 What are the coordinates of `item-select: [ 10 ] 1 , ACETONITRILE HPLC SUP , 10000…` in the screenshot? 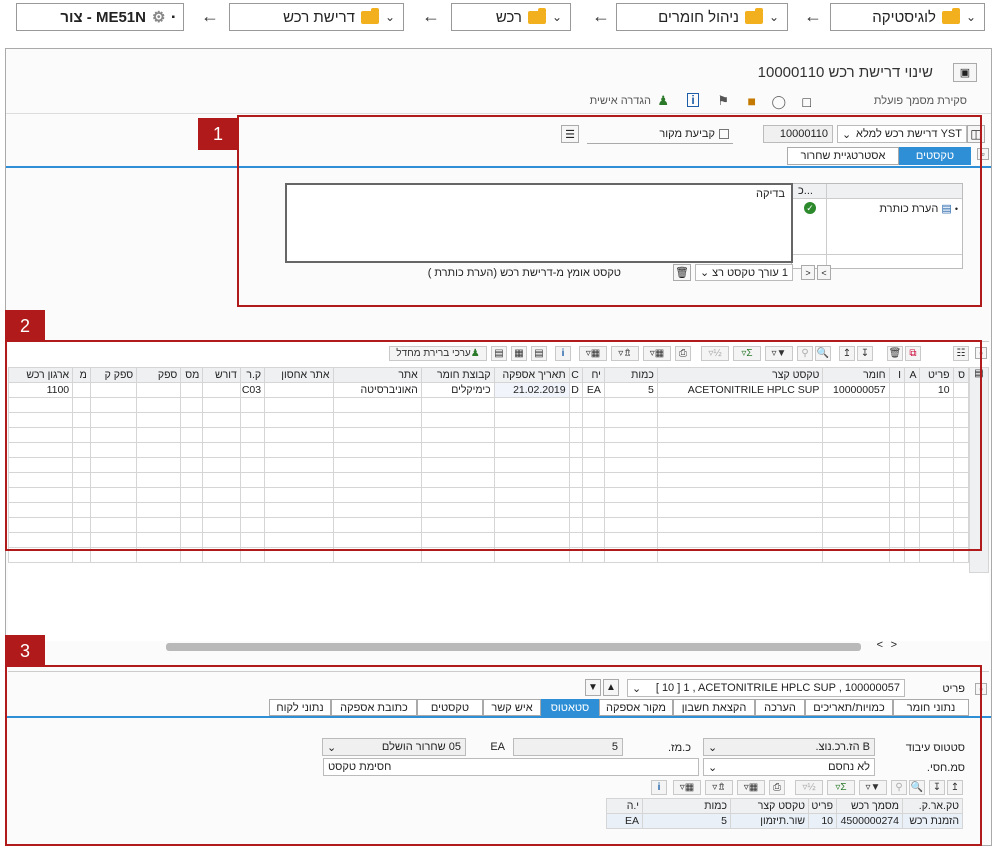 It's located at (766, 688).